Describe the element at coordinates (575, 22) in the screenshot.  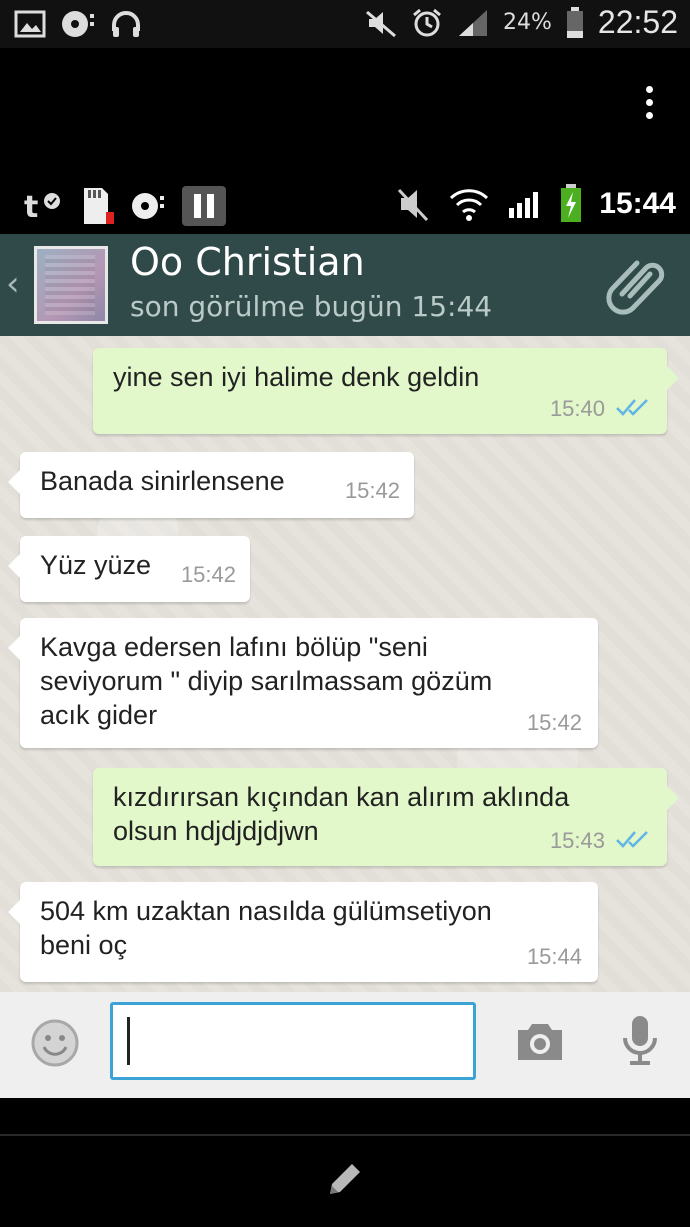
I see `battery-icon` at that location.